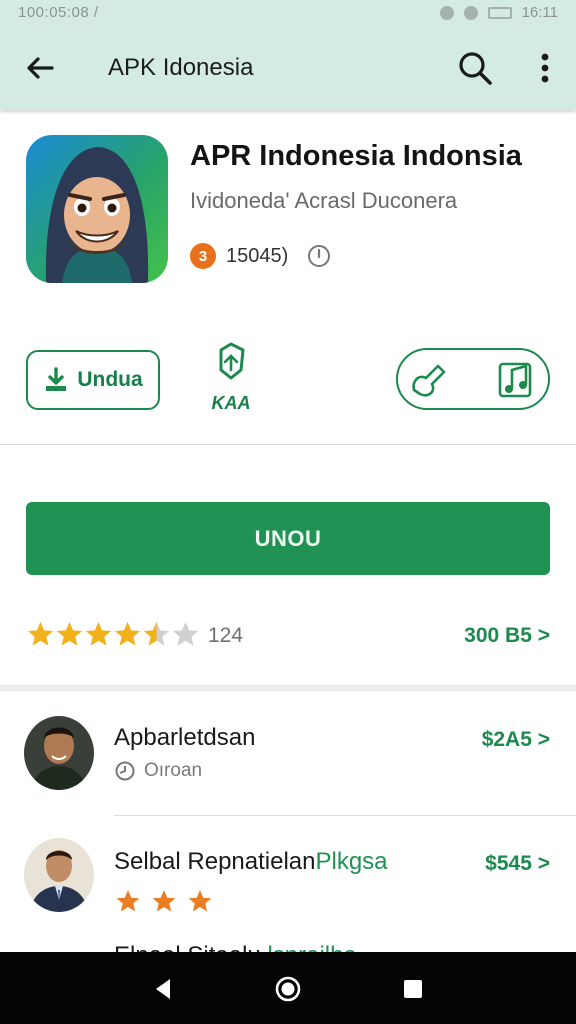 The height and width of the screenshot is (1024, 576). I want to click on status-right: 16:11, so click(498, 12).